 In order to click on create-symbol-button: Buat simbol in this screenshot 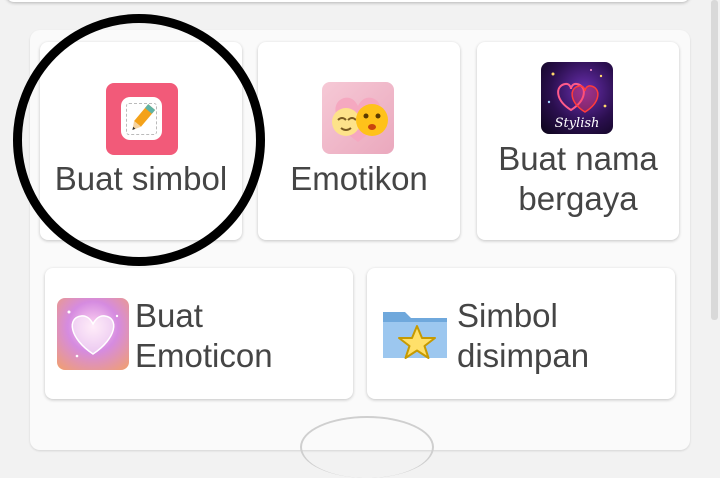, I will do `click(141, 141)`.